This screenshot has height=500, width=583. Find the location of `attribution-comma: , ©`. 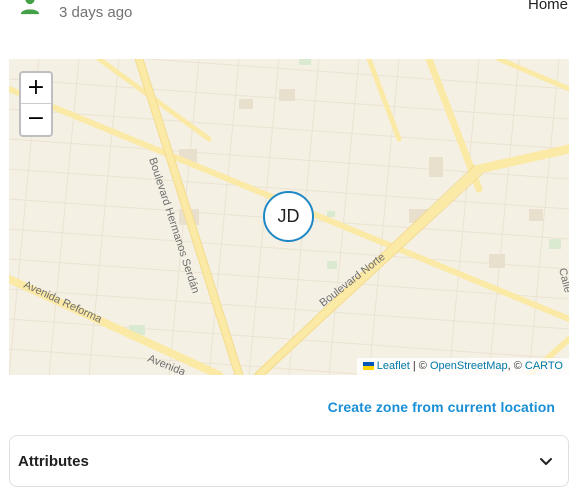

attribution-comma: , © is located at coordinates (516, 366).